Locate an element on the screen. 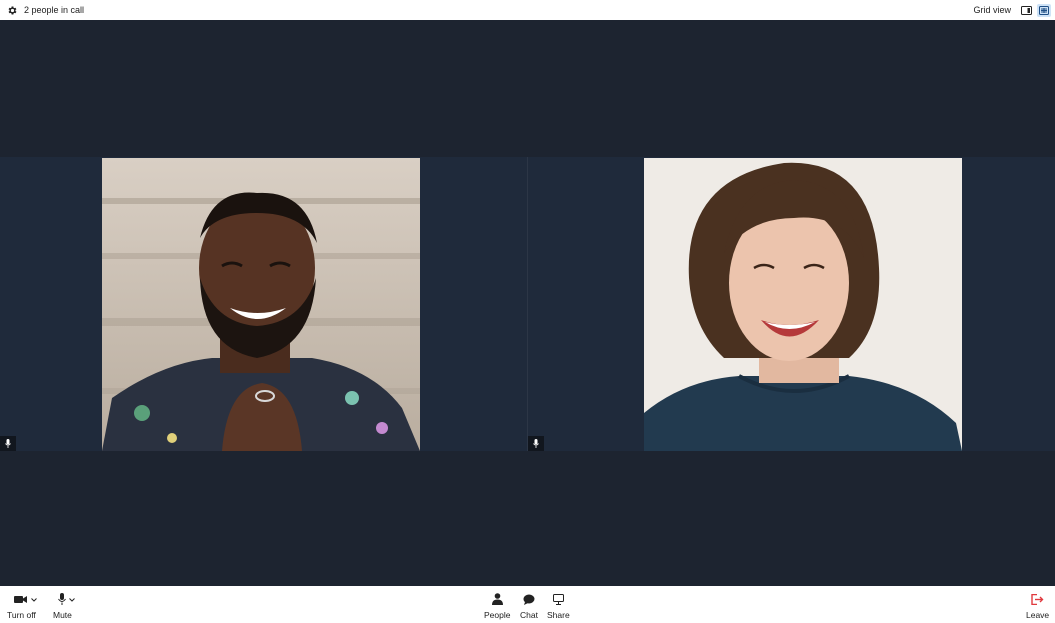 Image resolution: width=1055 pixels, height=623 pixels. mute-button: Mute is located at coordinates (64, 605).